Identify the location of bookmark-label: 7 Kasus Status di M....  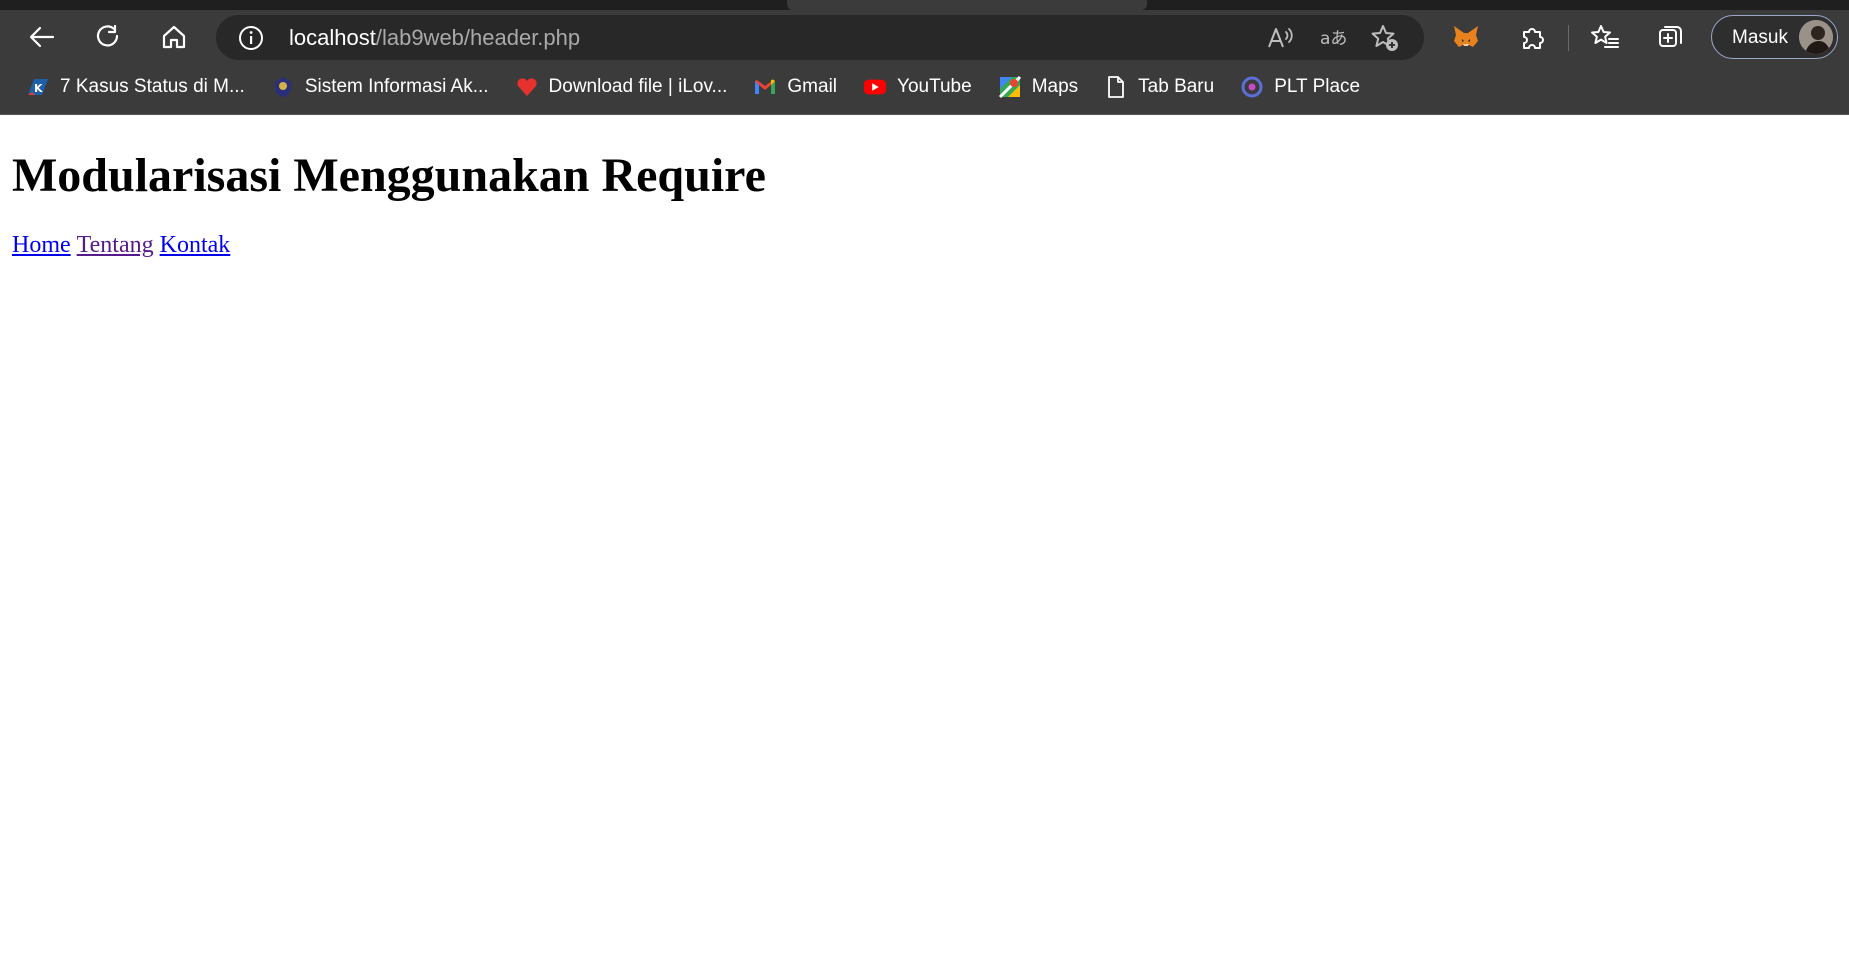
(152, 86).